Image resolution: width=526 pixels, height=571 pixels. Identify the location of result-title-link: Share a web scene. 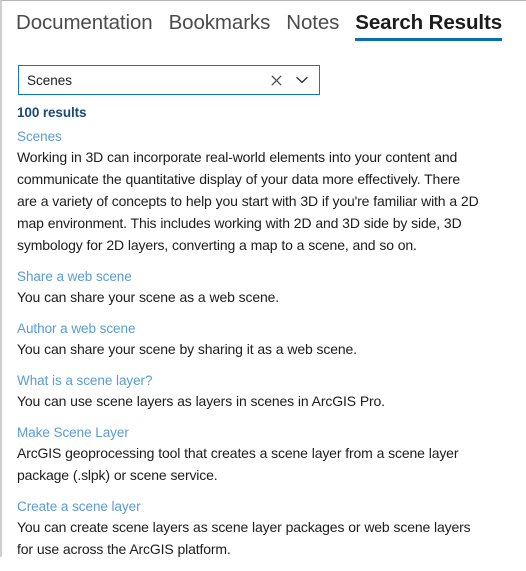
(248, 276).